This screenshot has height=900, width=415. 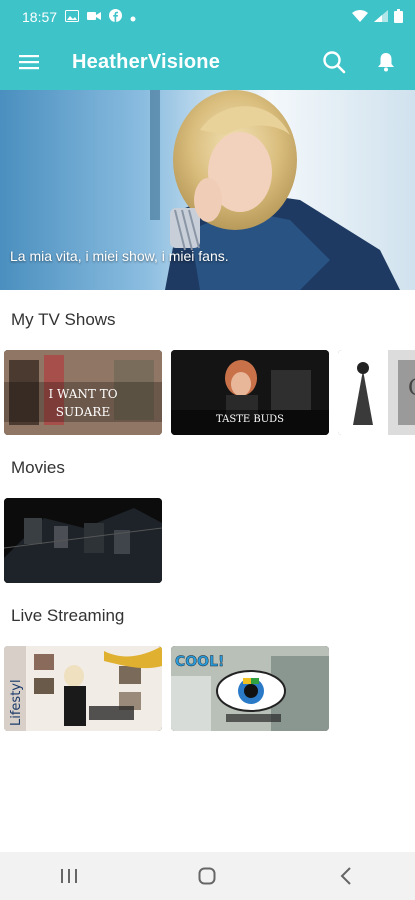 What do you see at coordinates (119, 256) in the screenshot?
I see `hero-tagline: La mia vita, i miei show, i miei fans.` at bounding box center [119, 256].